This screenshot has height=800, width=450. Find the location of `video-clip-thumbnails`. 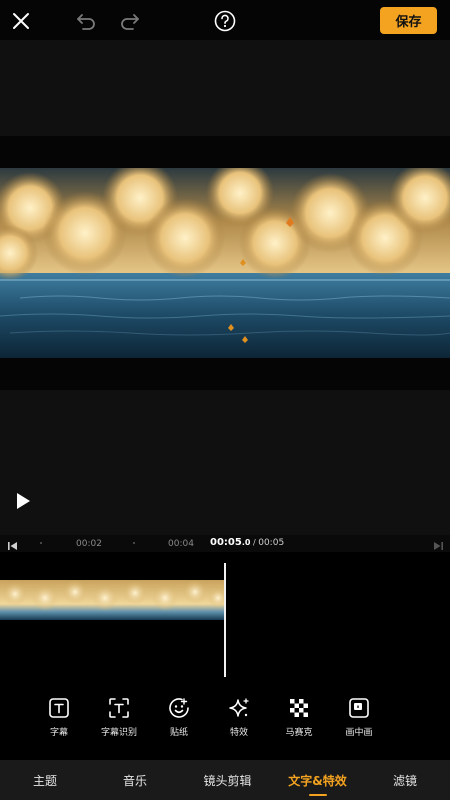

video-clip-thumbnails is located at coordinates (112, 600).